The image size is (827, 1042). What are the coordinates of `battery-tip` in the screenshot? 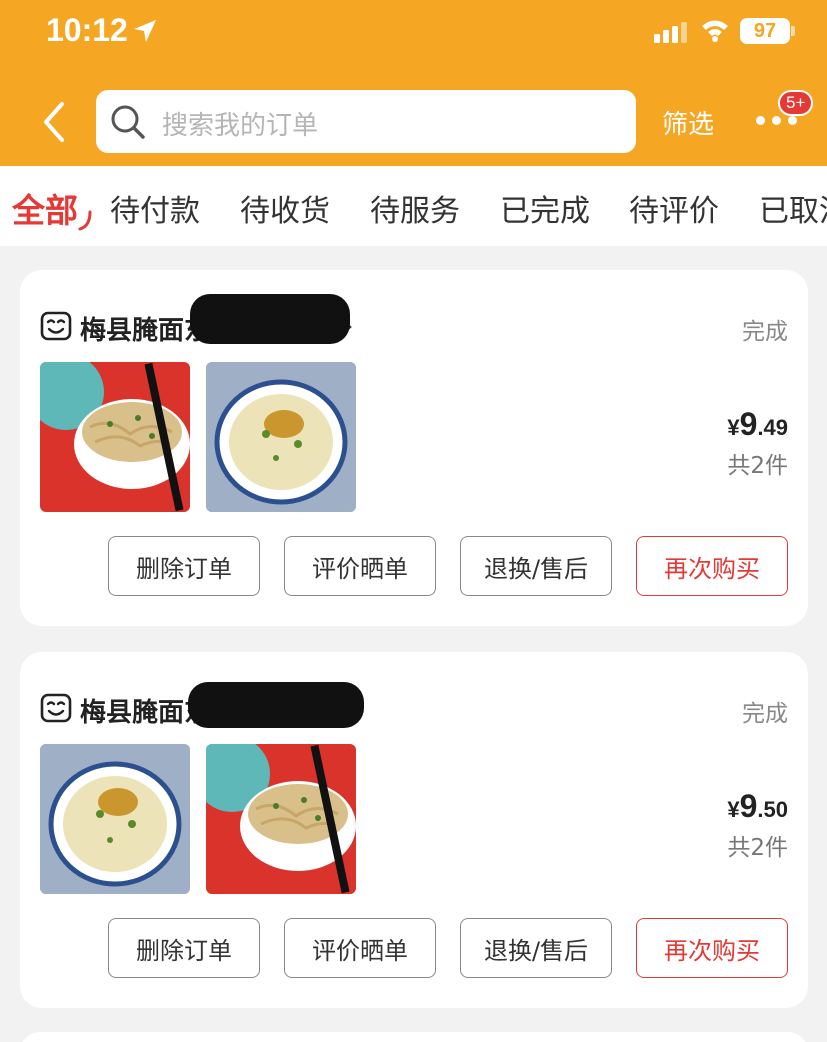 It's located at (793, 31).